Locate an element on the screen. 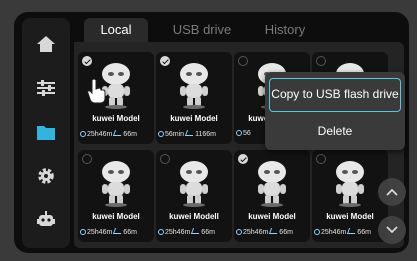 The image size is (417, 261). copy-to-usb-menu-item: Copy to USB flash drive is located at coordinates (335, 95).